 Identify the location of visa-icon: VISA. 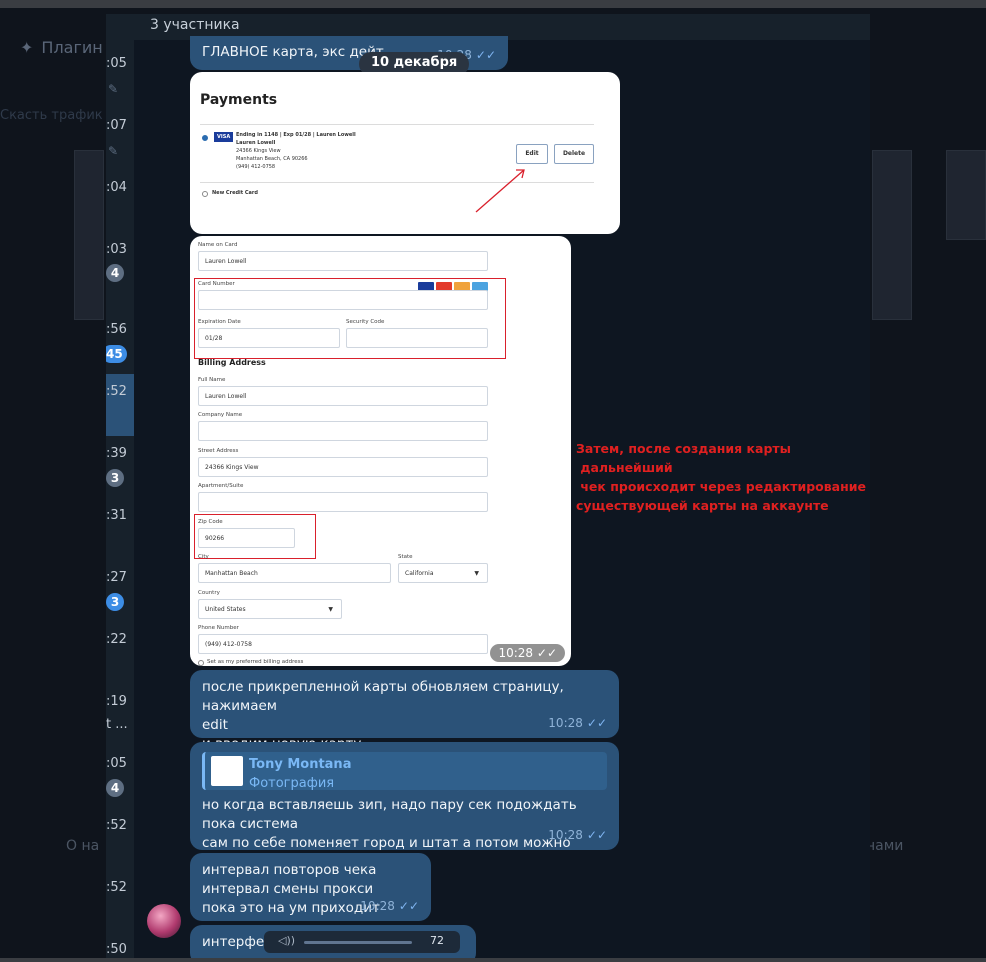
(224, 137).